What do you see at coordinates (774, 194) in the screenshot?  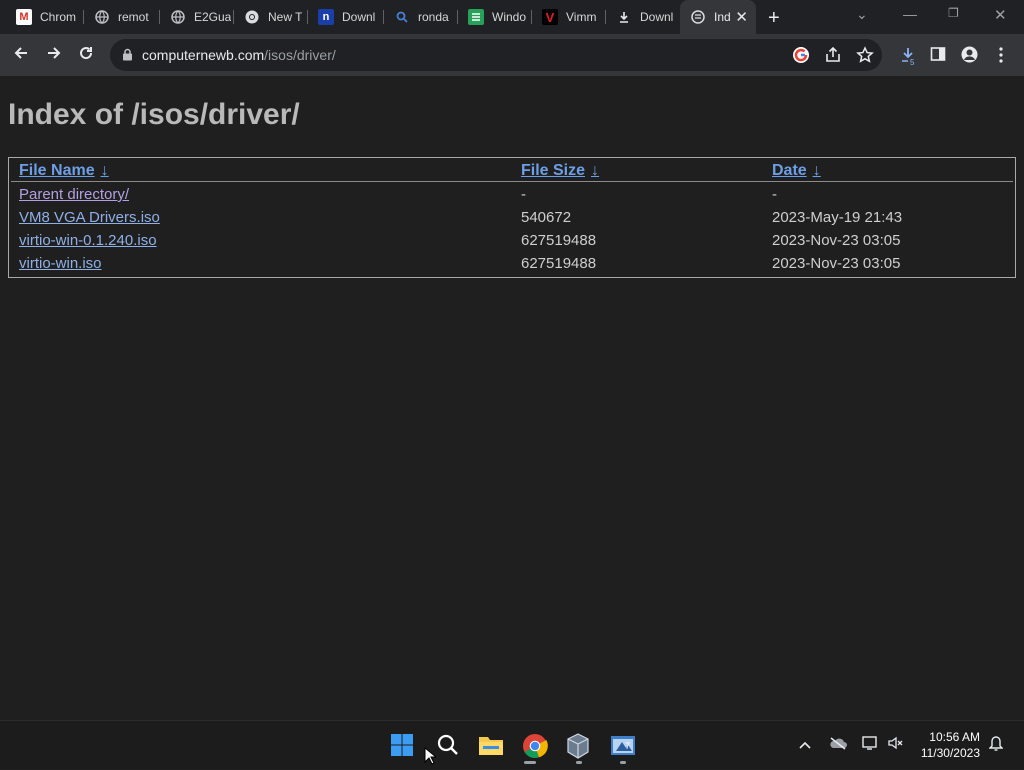 I see `file-date: -` at bounding box center [774, 194].